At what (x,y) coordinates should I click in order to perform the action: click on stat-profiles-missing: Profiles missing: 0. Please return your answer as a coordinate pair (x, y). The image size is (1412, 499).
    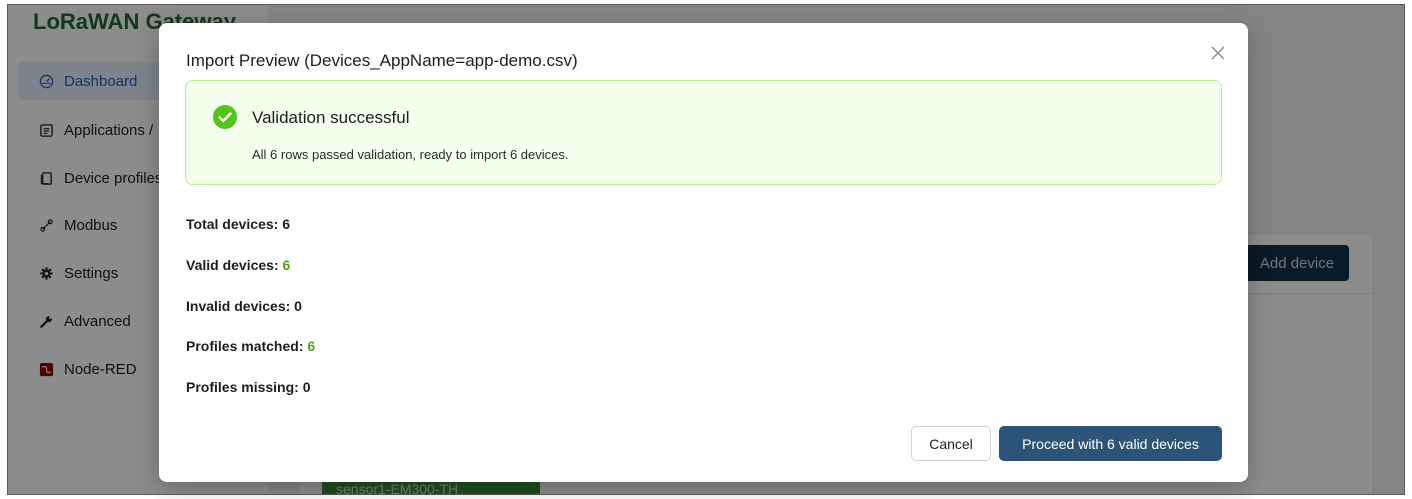
    Looking at the image, I should click on (248, 387).